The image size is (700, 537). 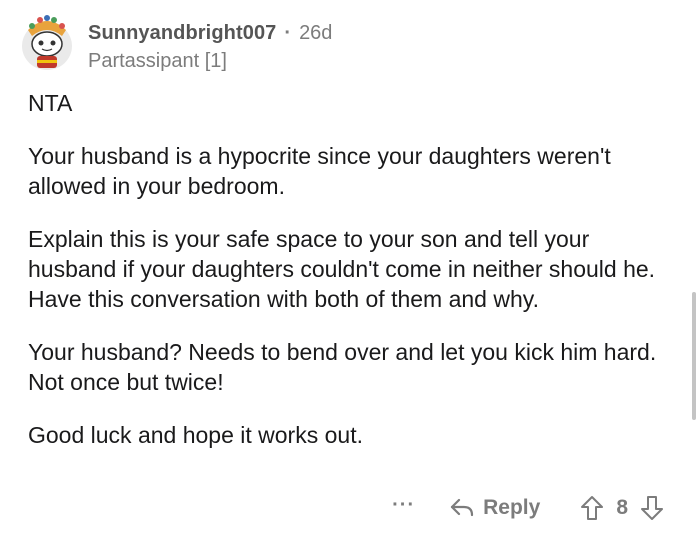 I want to click on comment-meta: Sunnyandbright007 · 26d, so click(x=210, y=33).